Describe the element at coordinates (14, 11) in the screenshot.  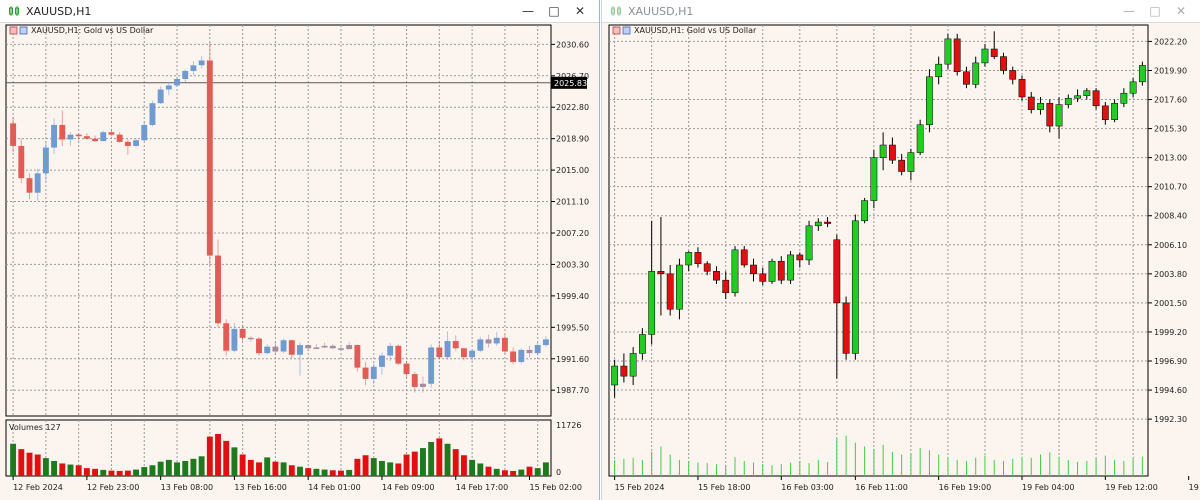
I see `candles-icon` at that location.